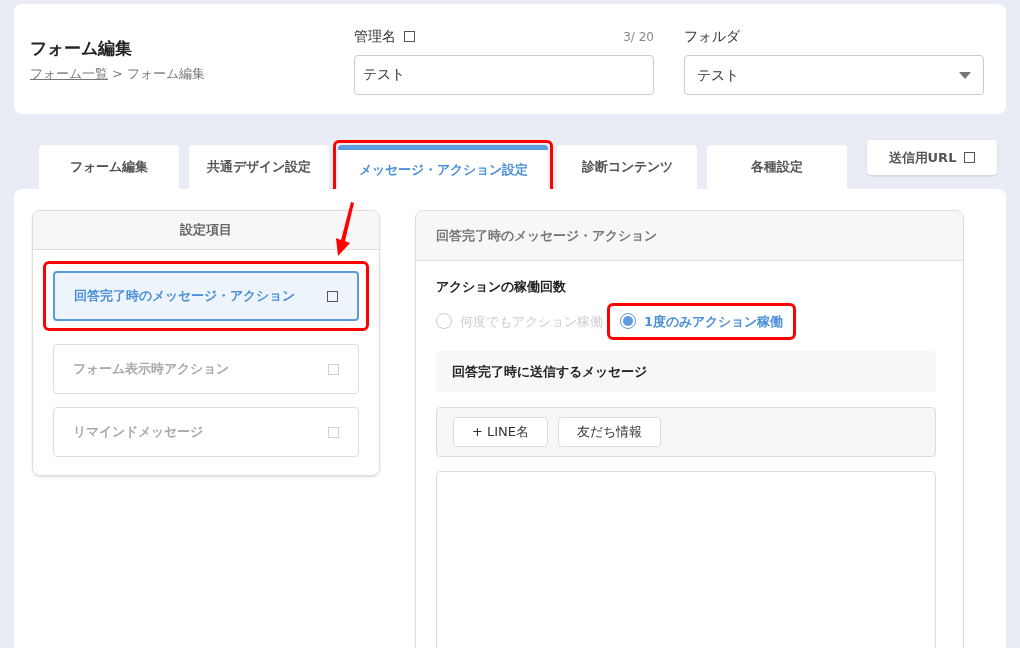 Image resolution: width=1020 pixels, height=648 pixels. What do you see at coordinates (501, 432) in the screenshot?
I see `insert-button: + LINE名` at bounding box center [501, 432].